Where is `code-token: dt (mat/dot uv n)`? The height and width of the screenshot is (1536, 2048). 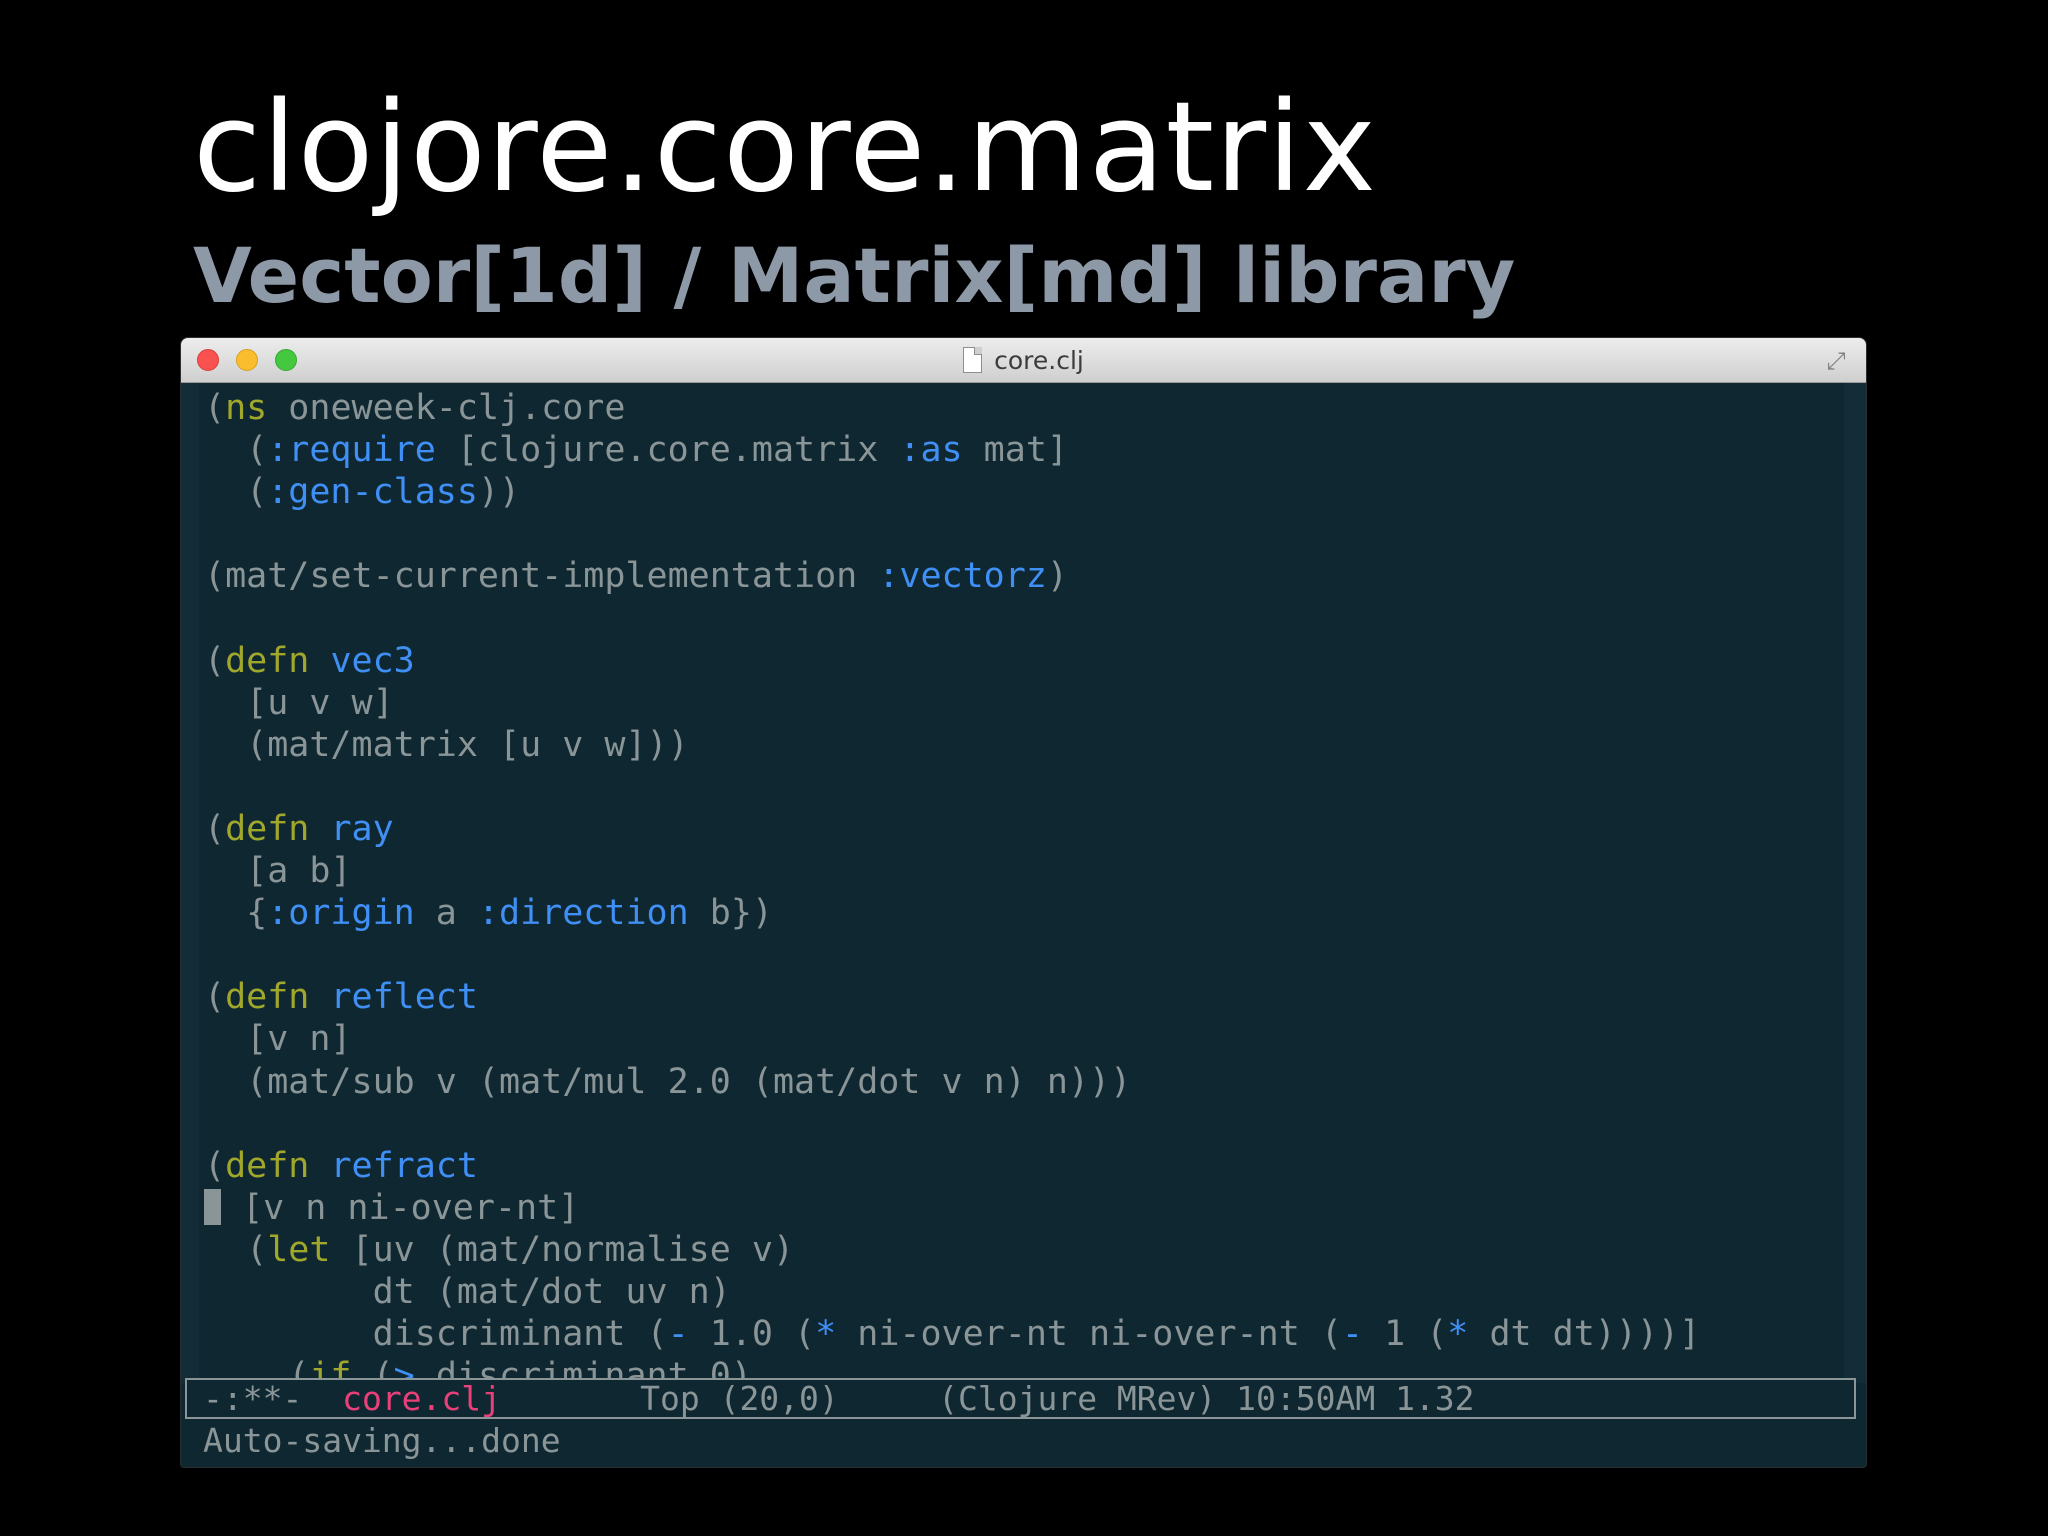
code-token: dt (mat/dot uv n) is located at coordinates (467, 1291).